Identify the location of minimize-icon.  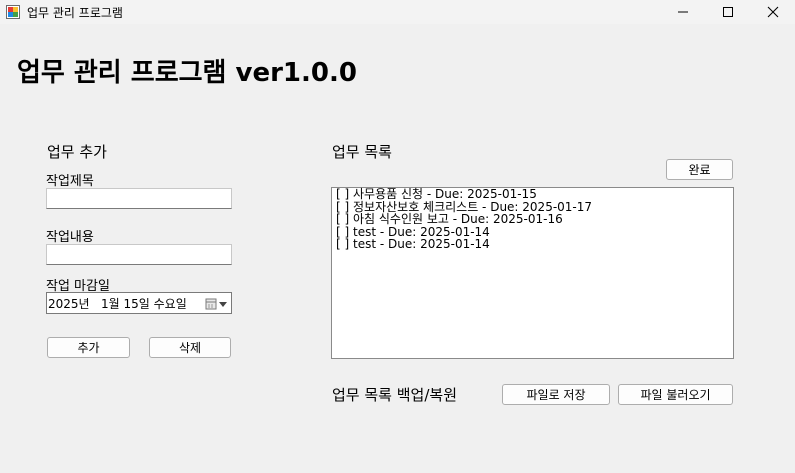
(683, 12).